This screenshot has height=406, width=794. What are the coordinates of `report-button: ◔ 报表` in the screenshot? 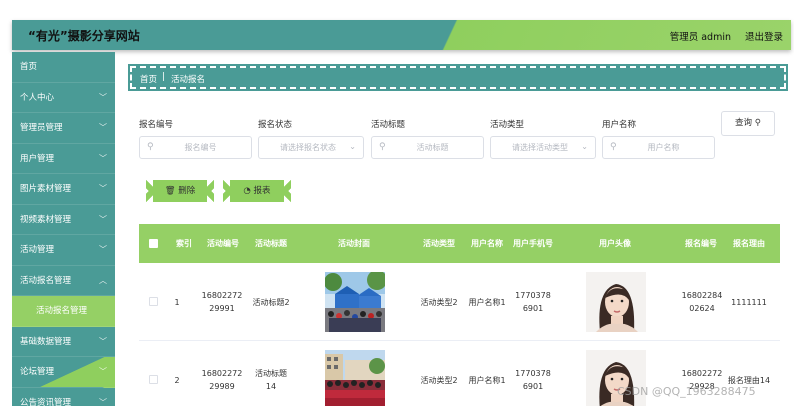 It's located at (257, 191).